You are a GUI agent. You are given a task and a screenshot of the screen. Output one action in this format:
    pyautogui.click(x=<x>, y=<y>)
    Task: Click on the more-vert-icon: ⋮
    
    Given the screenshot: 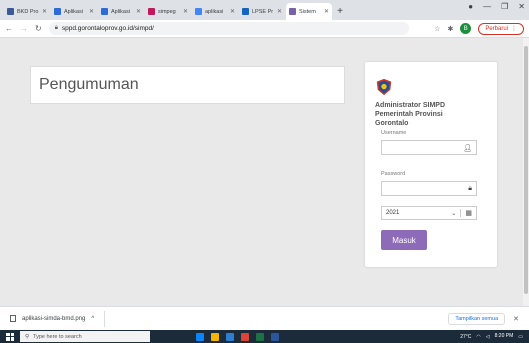 What is the action you would take?
    pyautogui.click(x=514, y=29)
    